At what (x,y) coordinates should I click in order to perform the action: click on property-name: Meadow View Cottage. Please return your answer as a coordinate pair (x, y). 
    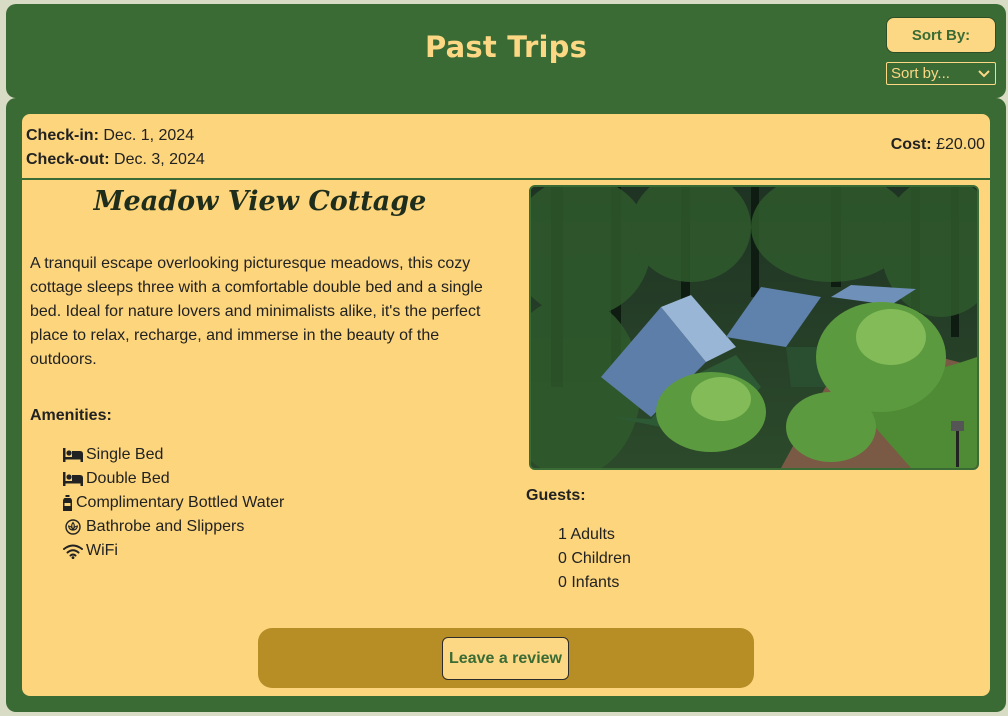
    Looking at the image, I should click on (260, 201).